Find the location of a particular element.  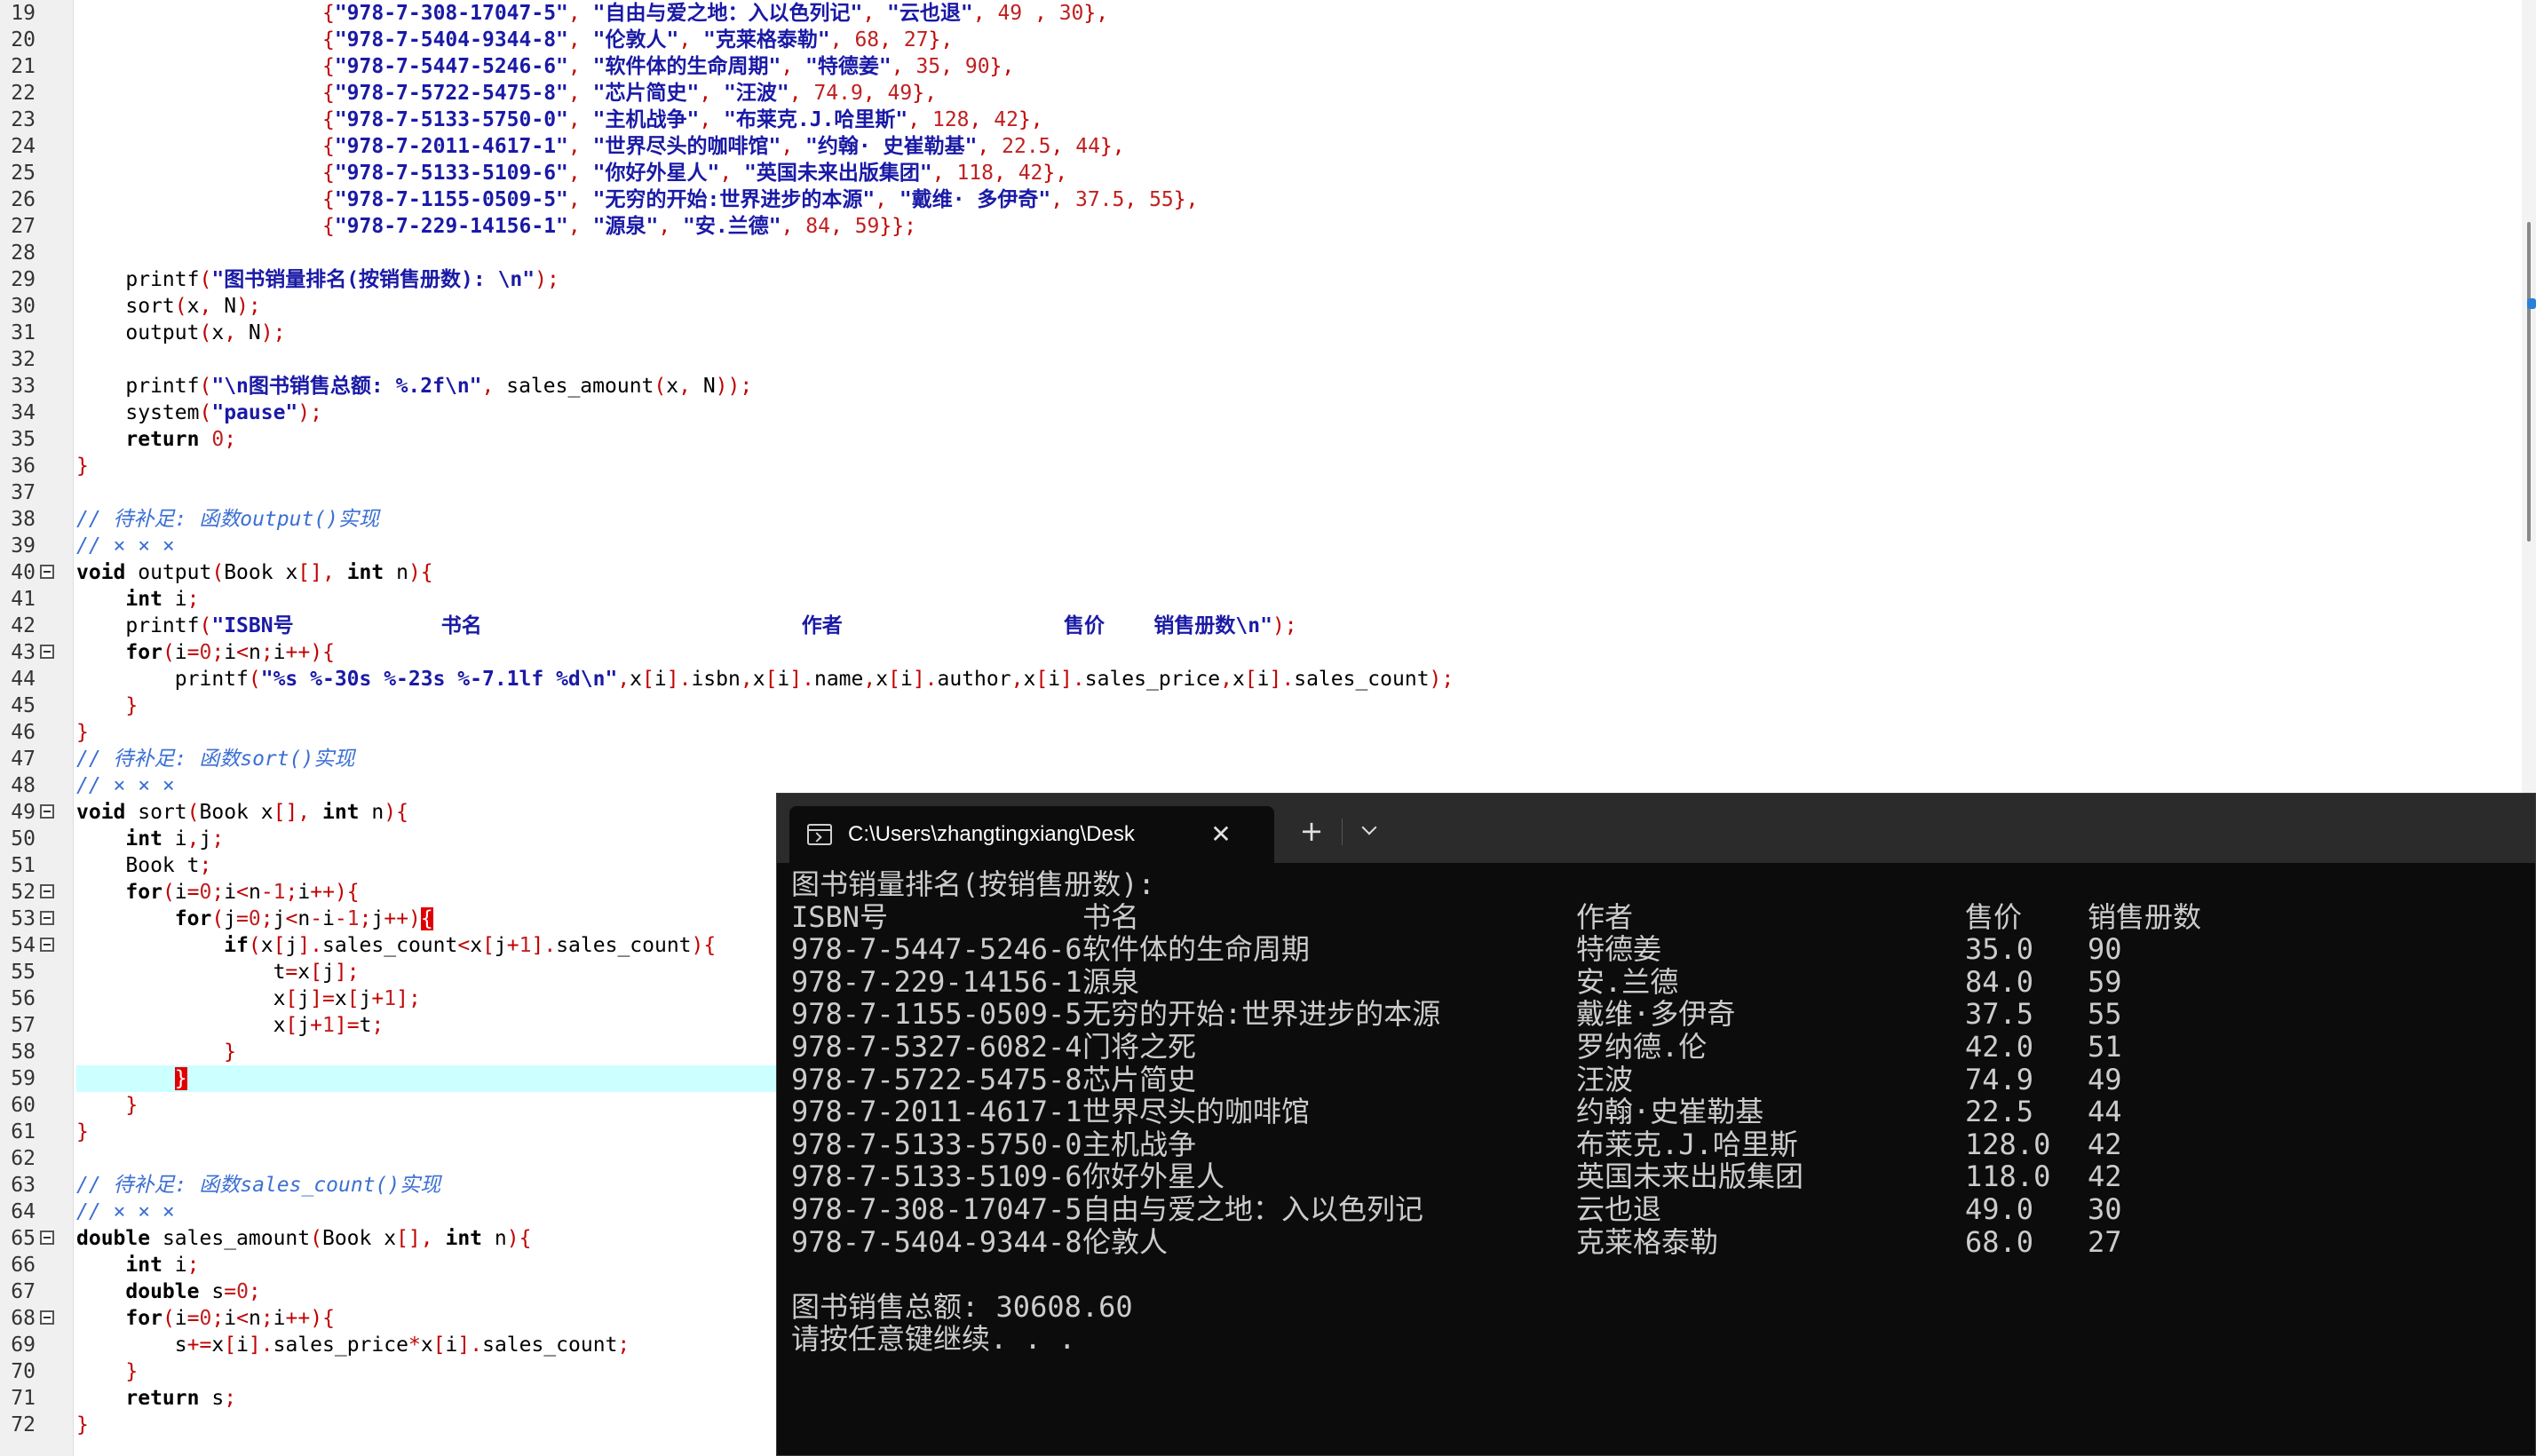

terminal-tab: C:\Users\zhangtingxiang\Desk ✕ is located at coordinates (1031, 834).